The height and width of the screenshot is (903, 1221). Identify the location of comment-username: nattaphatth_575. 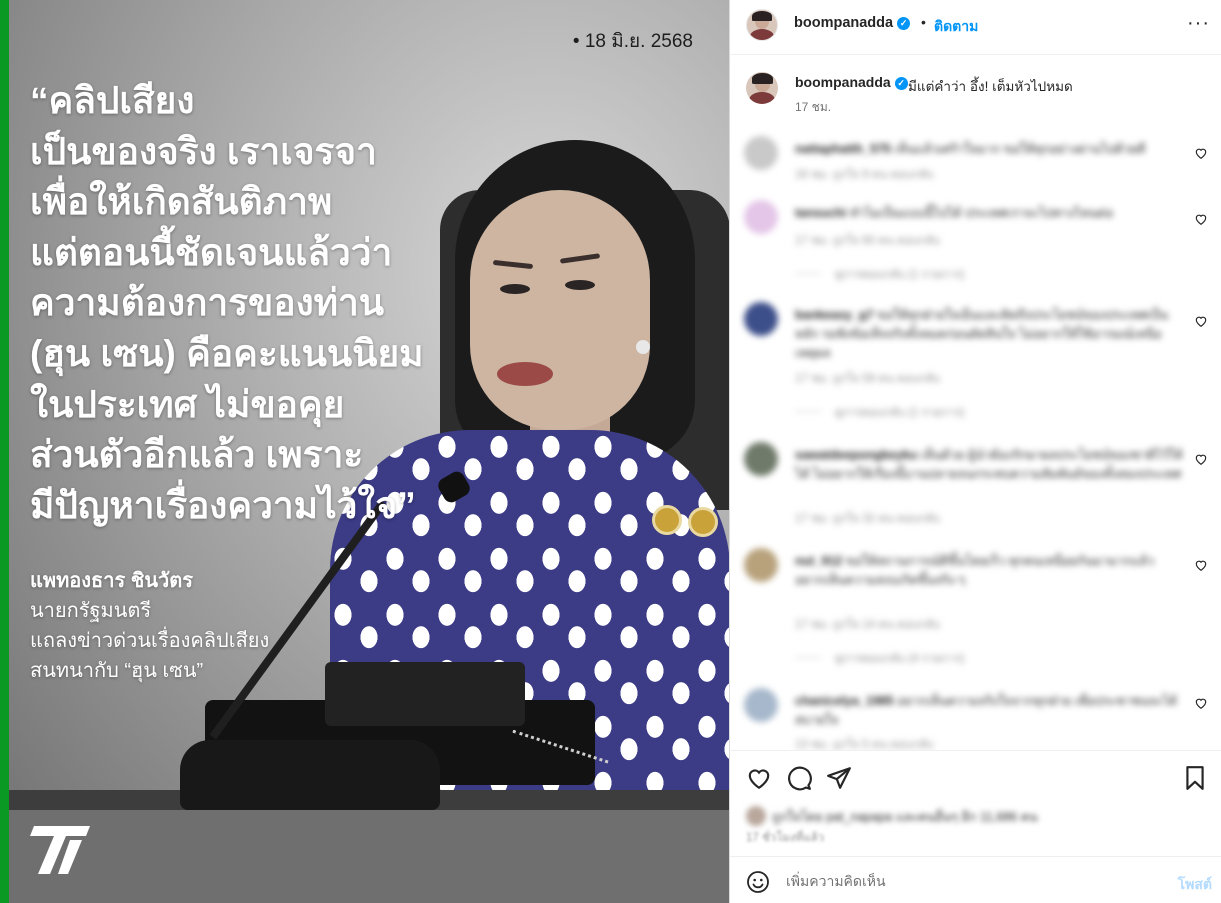
(843, 149).